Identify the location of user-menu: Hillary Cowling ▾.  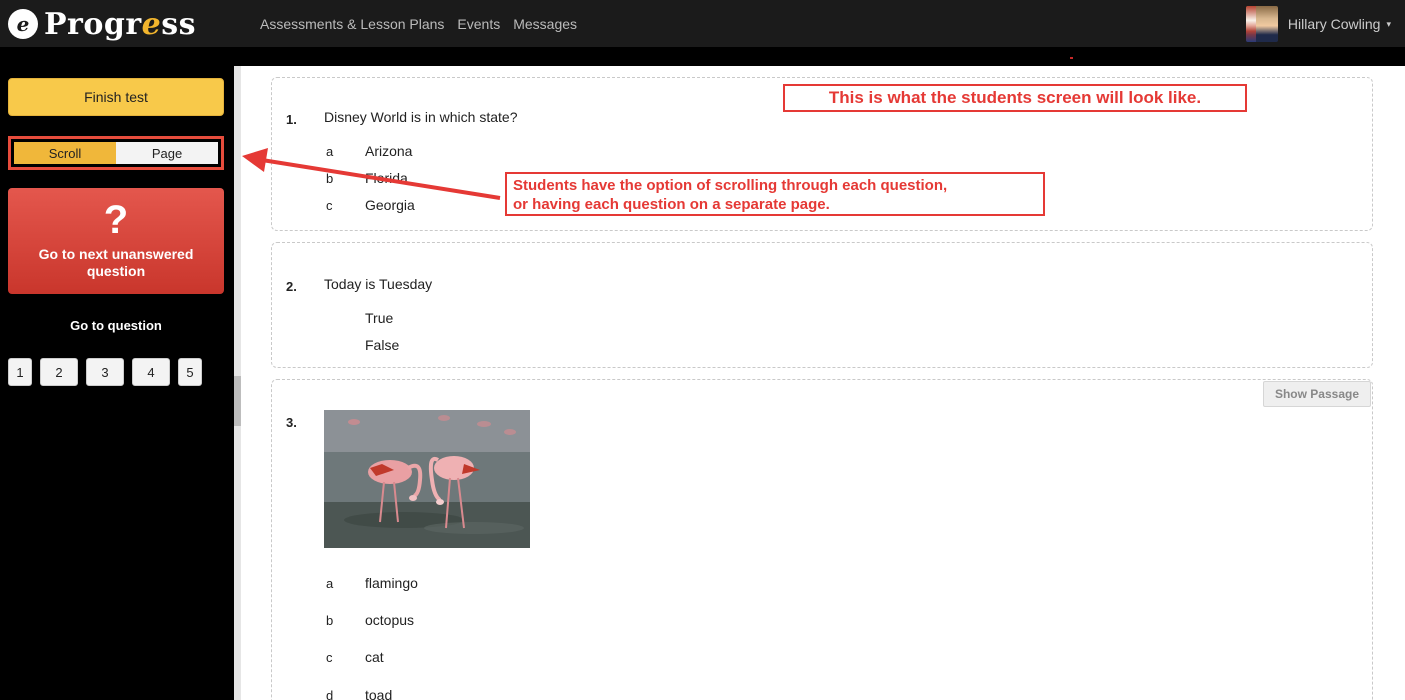
(1318, 24).